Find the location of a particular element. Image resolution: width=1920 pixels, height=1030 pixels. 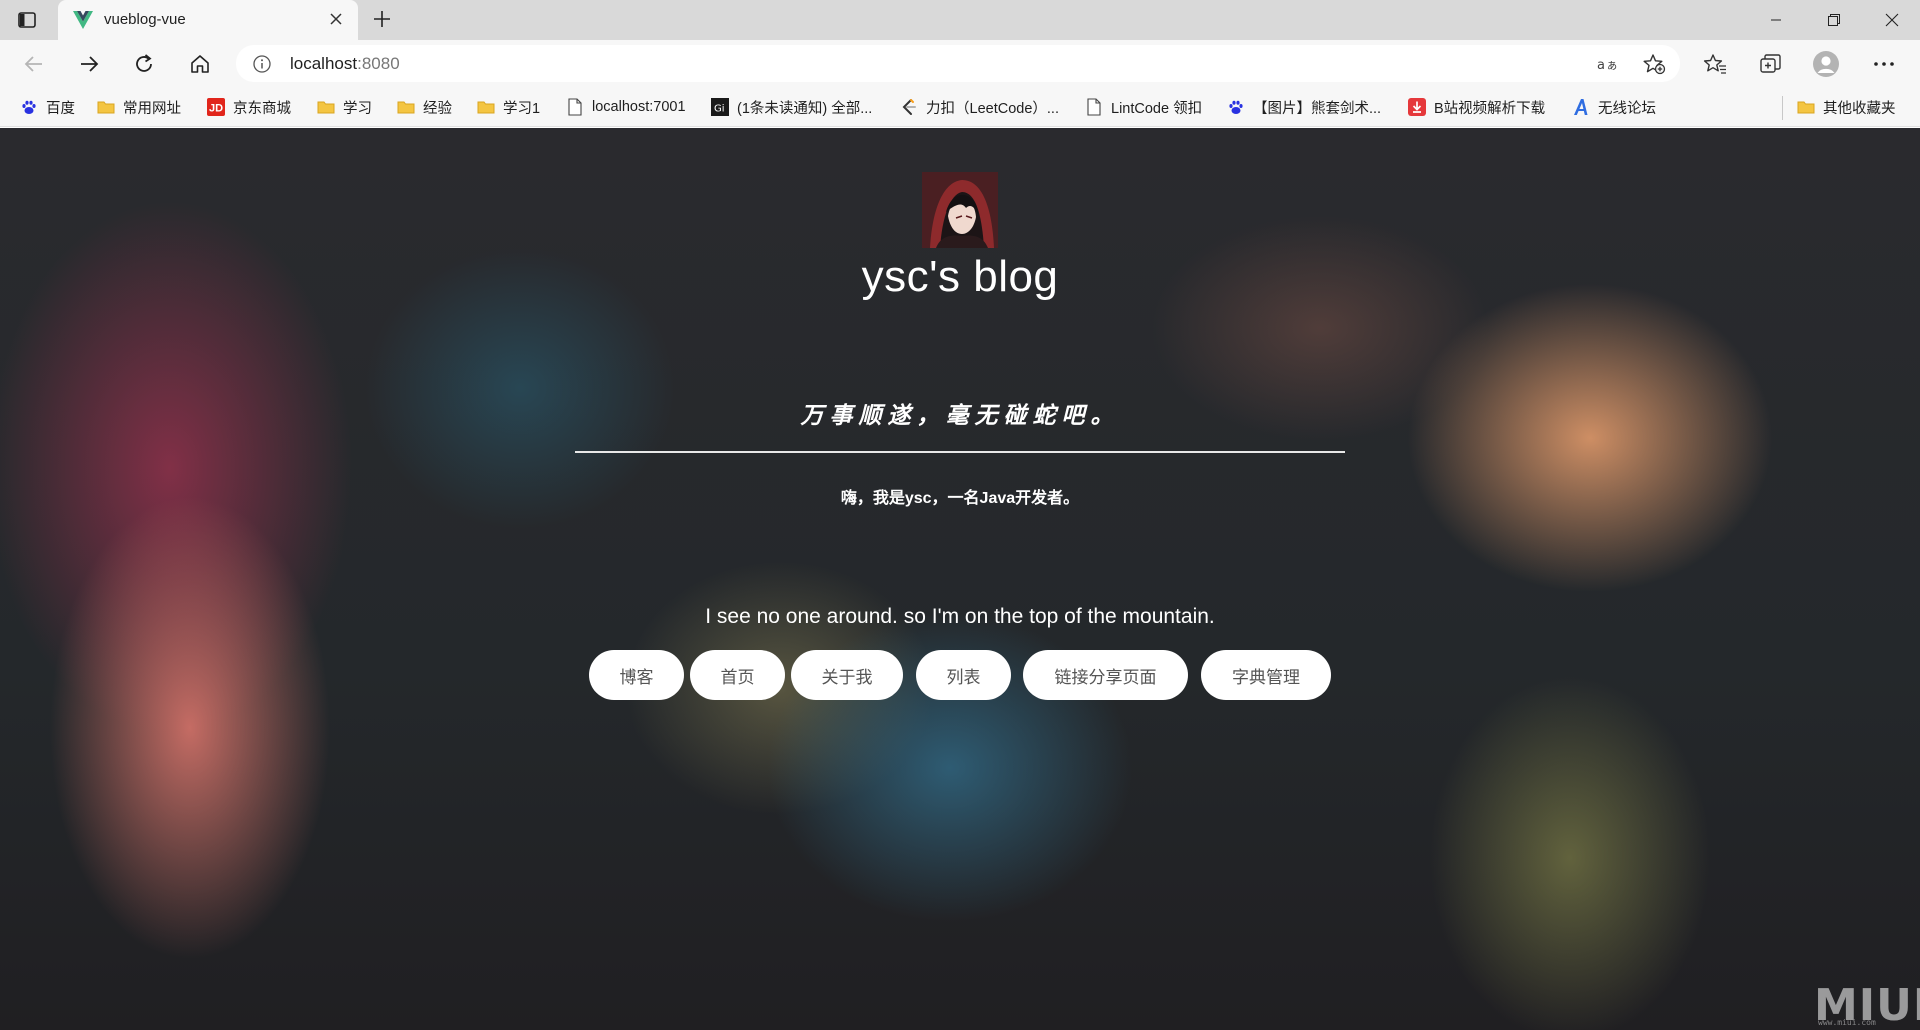

bookmark-bilibili-download: B站视频解析下载 is located at coordinates (1476, 107).